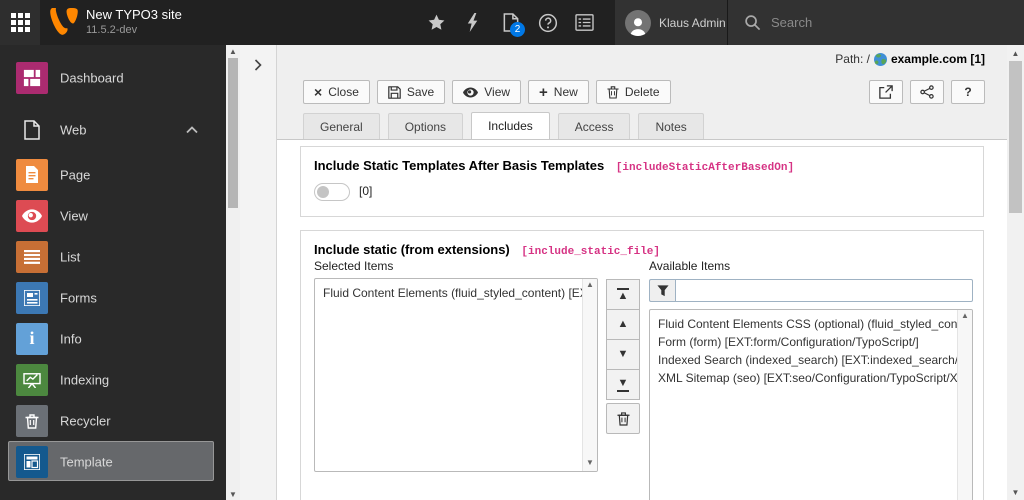 This screenshot has width=1024, height=500. I want to click on available-items-filter, so click(811, 290).